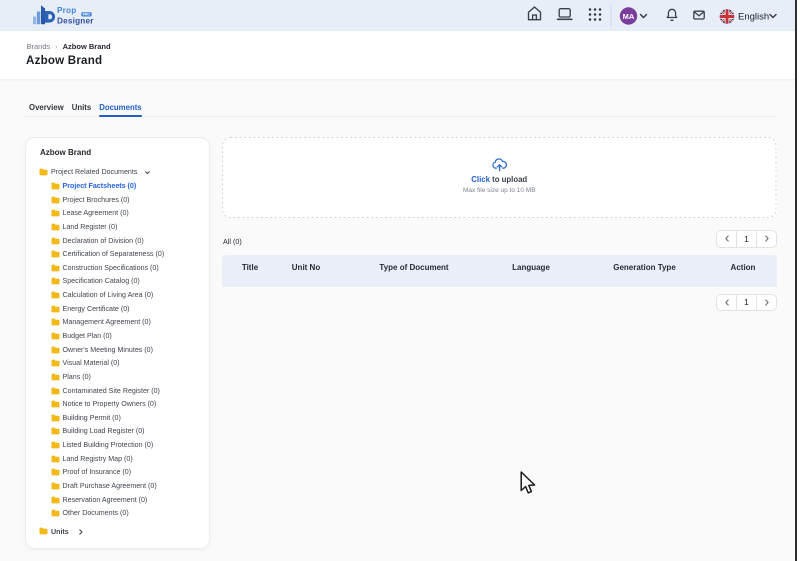 The width and height of the screenshot is (800, 561). Describe the element at coordinates (629, 16) in the screenshot. I see `svg-text: MA` at that location.